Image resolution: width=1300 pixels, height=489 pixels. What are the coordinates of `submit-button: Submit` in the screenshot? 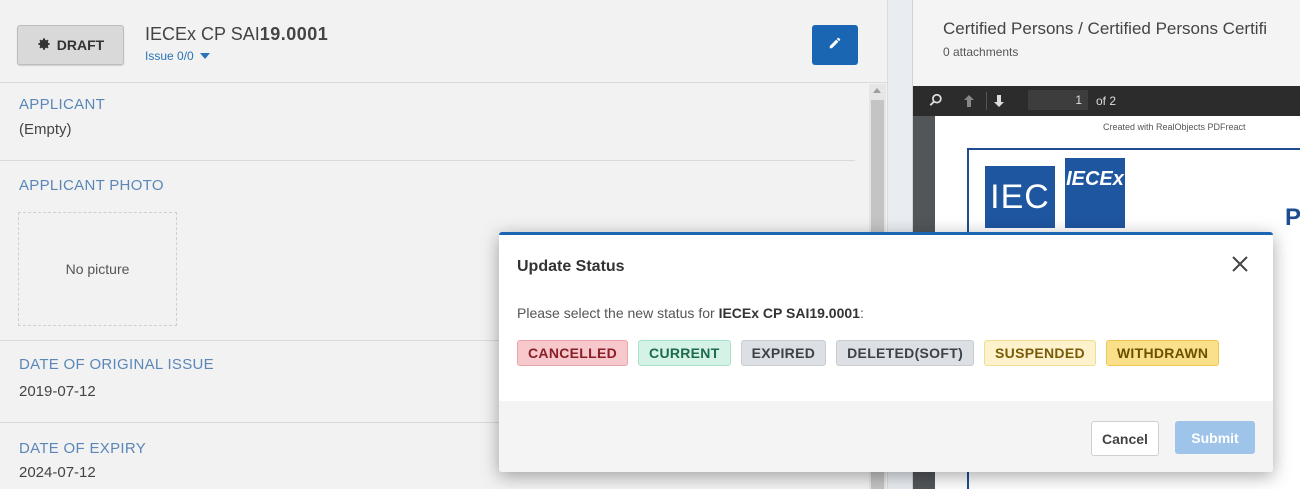 It's located at (1215, 437).